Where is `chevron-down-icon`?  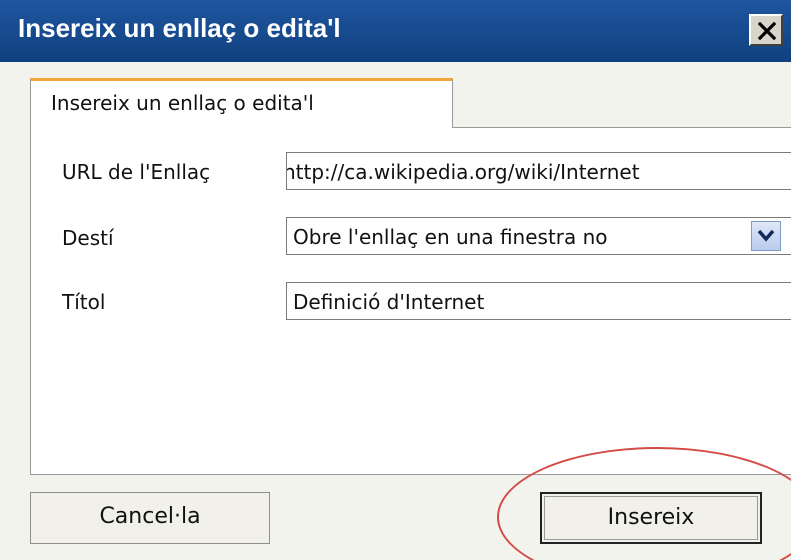 chevron-down-icon is located at coordinates (766, 235).